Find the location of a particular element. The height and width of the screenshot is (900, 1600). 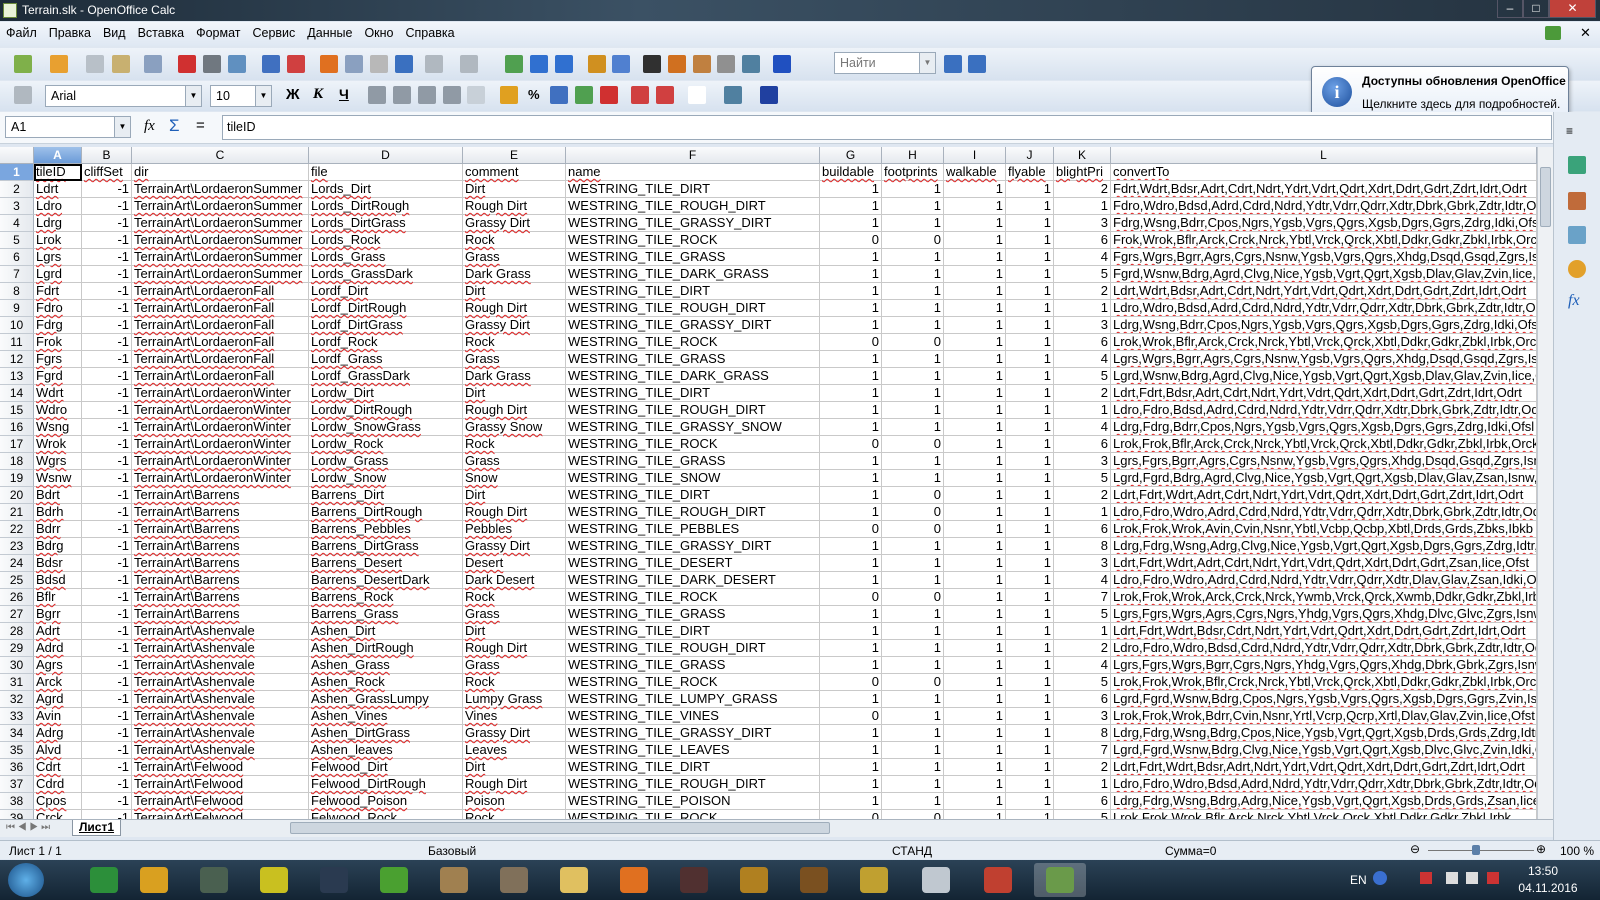

cell-j15: 1 is located at coordinates (1030, 410).